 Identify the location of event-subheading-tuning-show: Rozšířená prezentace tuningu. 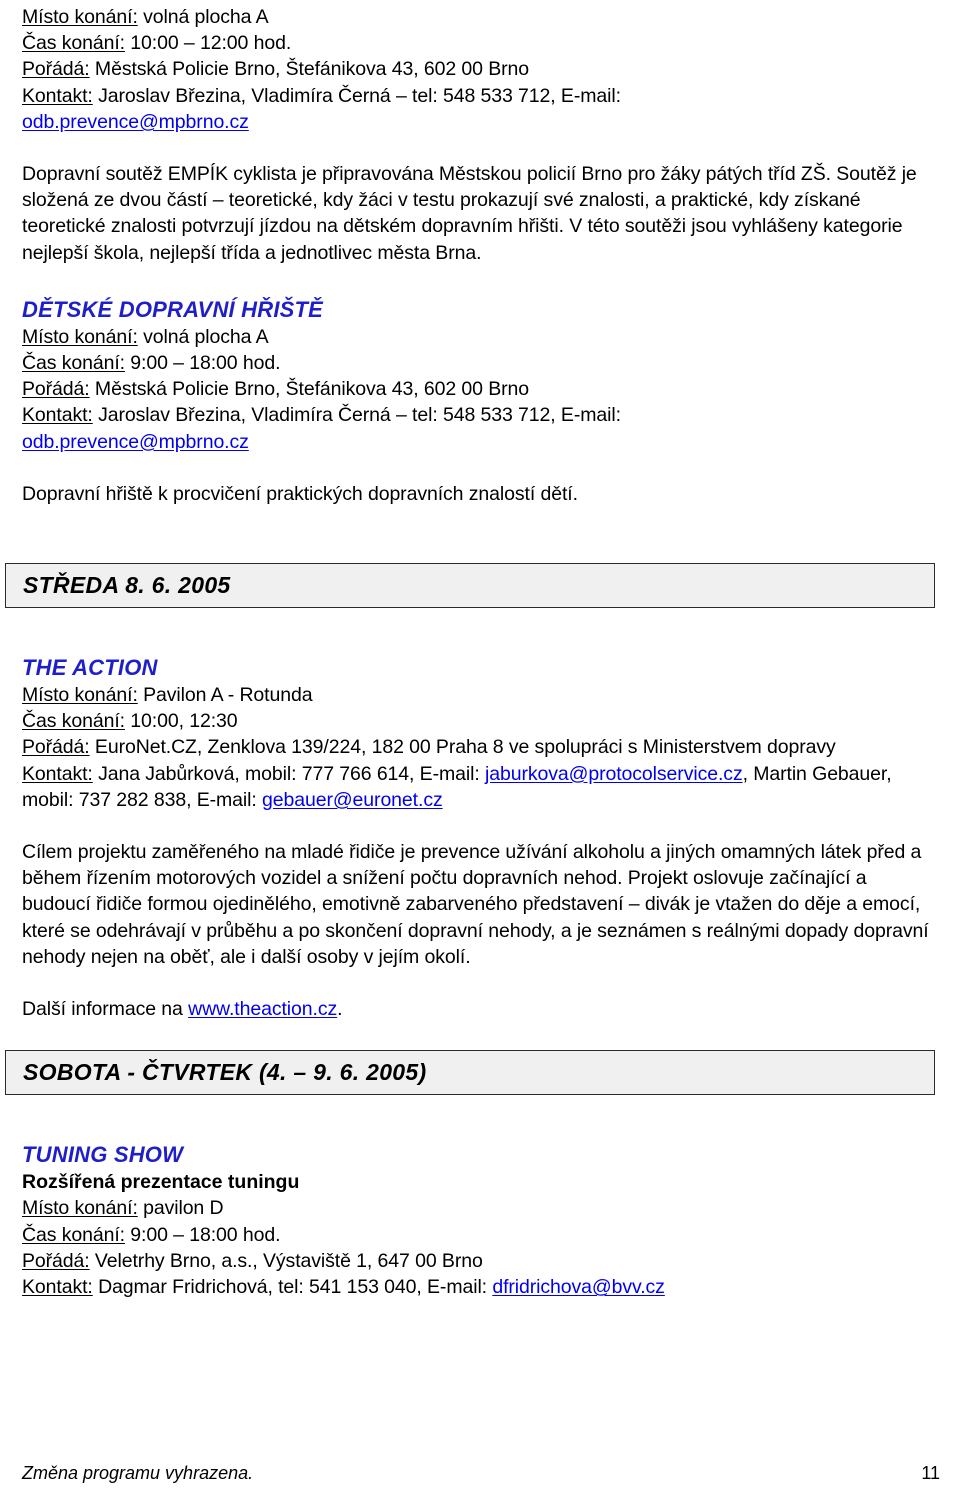
(161, 1182).